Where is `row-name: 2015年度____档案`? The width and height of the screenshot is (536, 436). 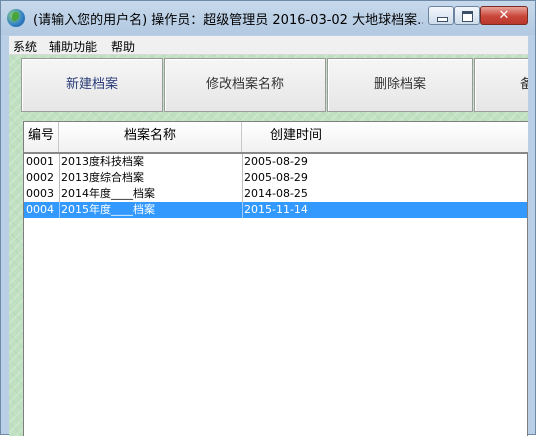
row-name: 2015年度____档案 is located at coordinates (150, 210).